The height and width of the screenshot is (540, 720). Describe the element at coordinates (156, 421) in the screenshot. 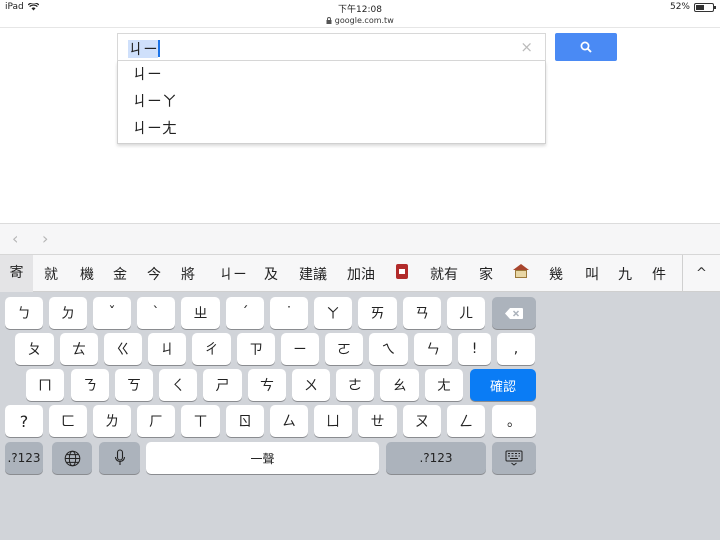

I see `key: ㄏ` at that location.